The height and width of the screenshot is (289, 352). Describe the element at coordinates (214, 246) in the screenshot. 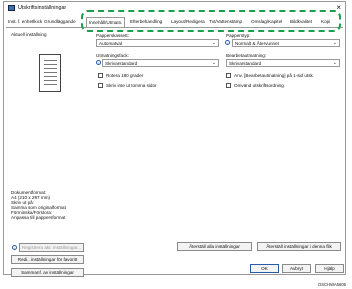

I see `restore-all-button: Återställ alla inställningar` at that location.